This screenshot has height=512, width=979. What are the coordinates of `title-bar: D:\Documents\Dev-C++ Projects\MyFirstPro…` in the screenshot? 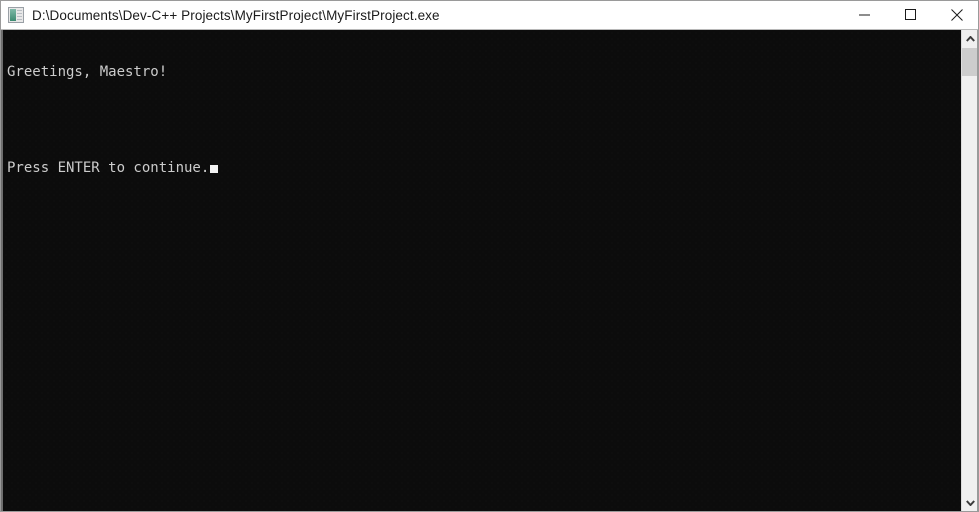 It's located at (489, 15).